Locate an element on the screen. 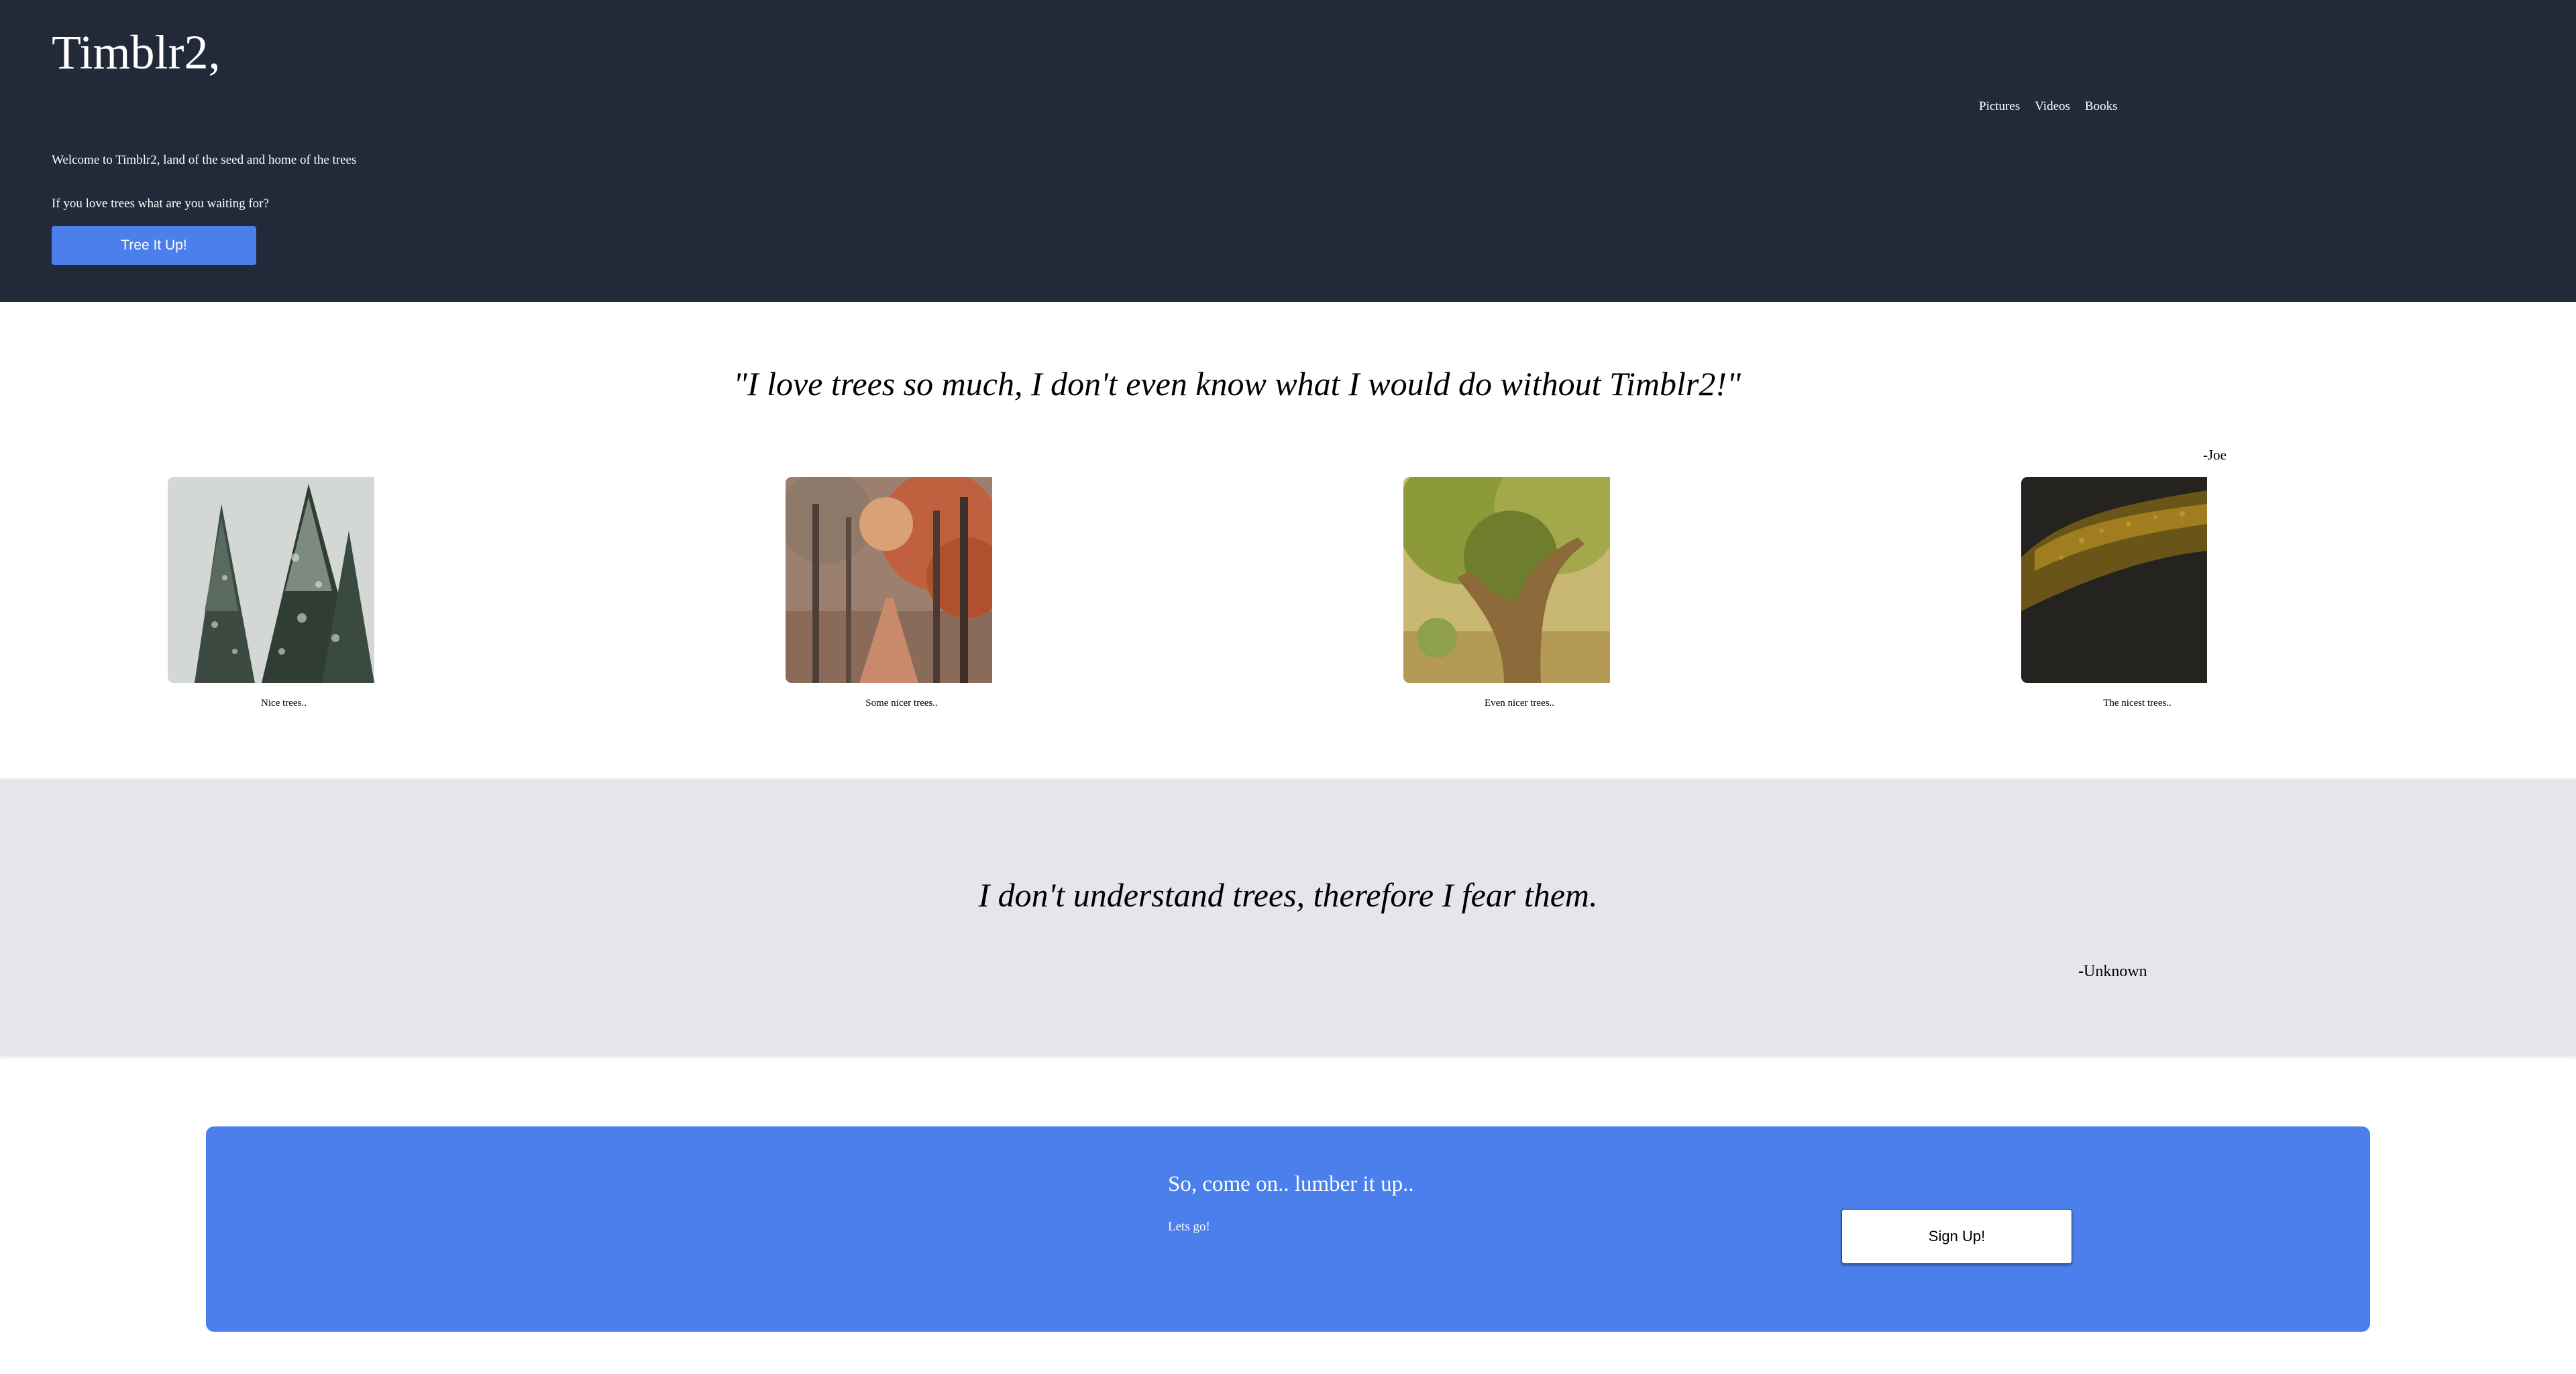  nav-books-link: Books is located at coordinates (2101, 106).